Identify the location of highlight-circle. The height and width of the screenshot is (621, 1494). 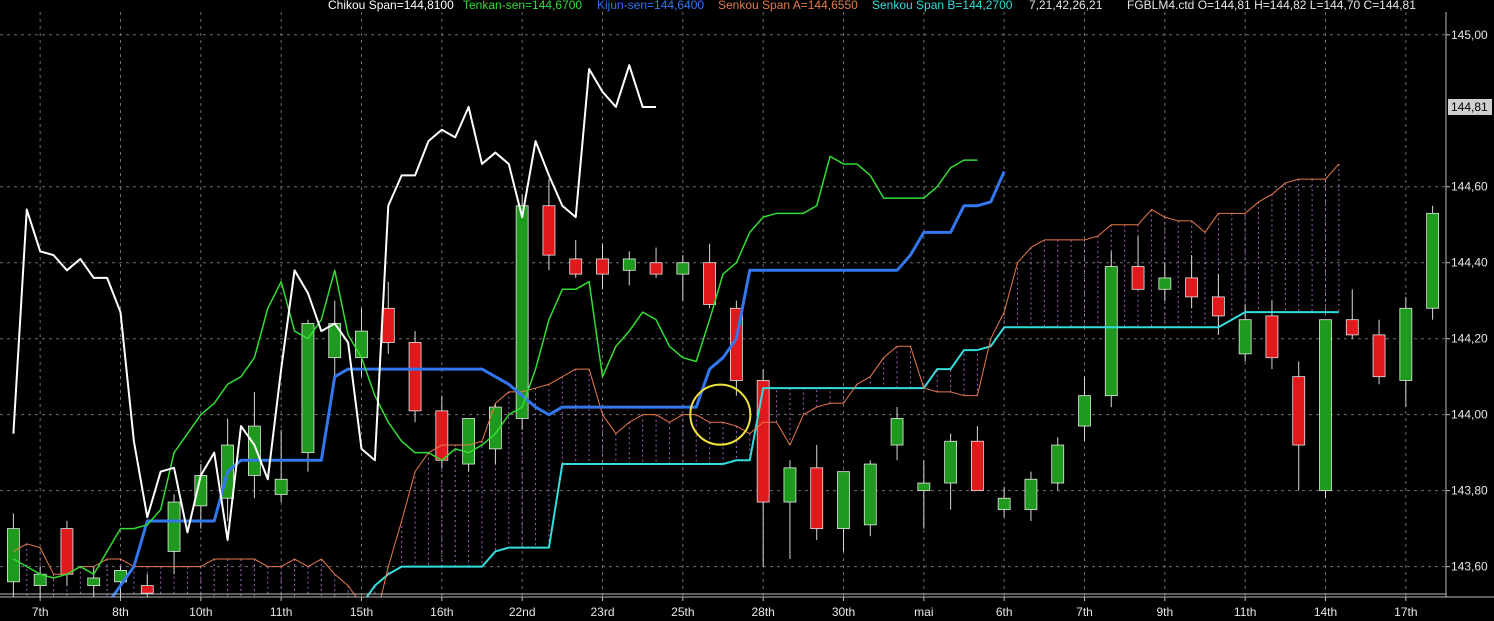
(720, 414).